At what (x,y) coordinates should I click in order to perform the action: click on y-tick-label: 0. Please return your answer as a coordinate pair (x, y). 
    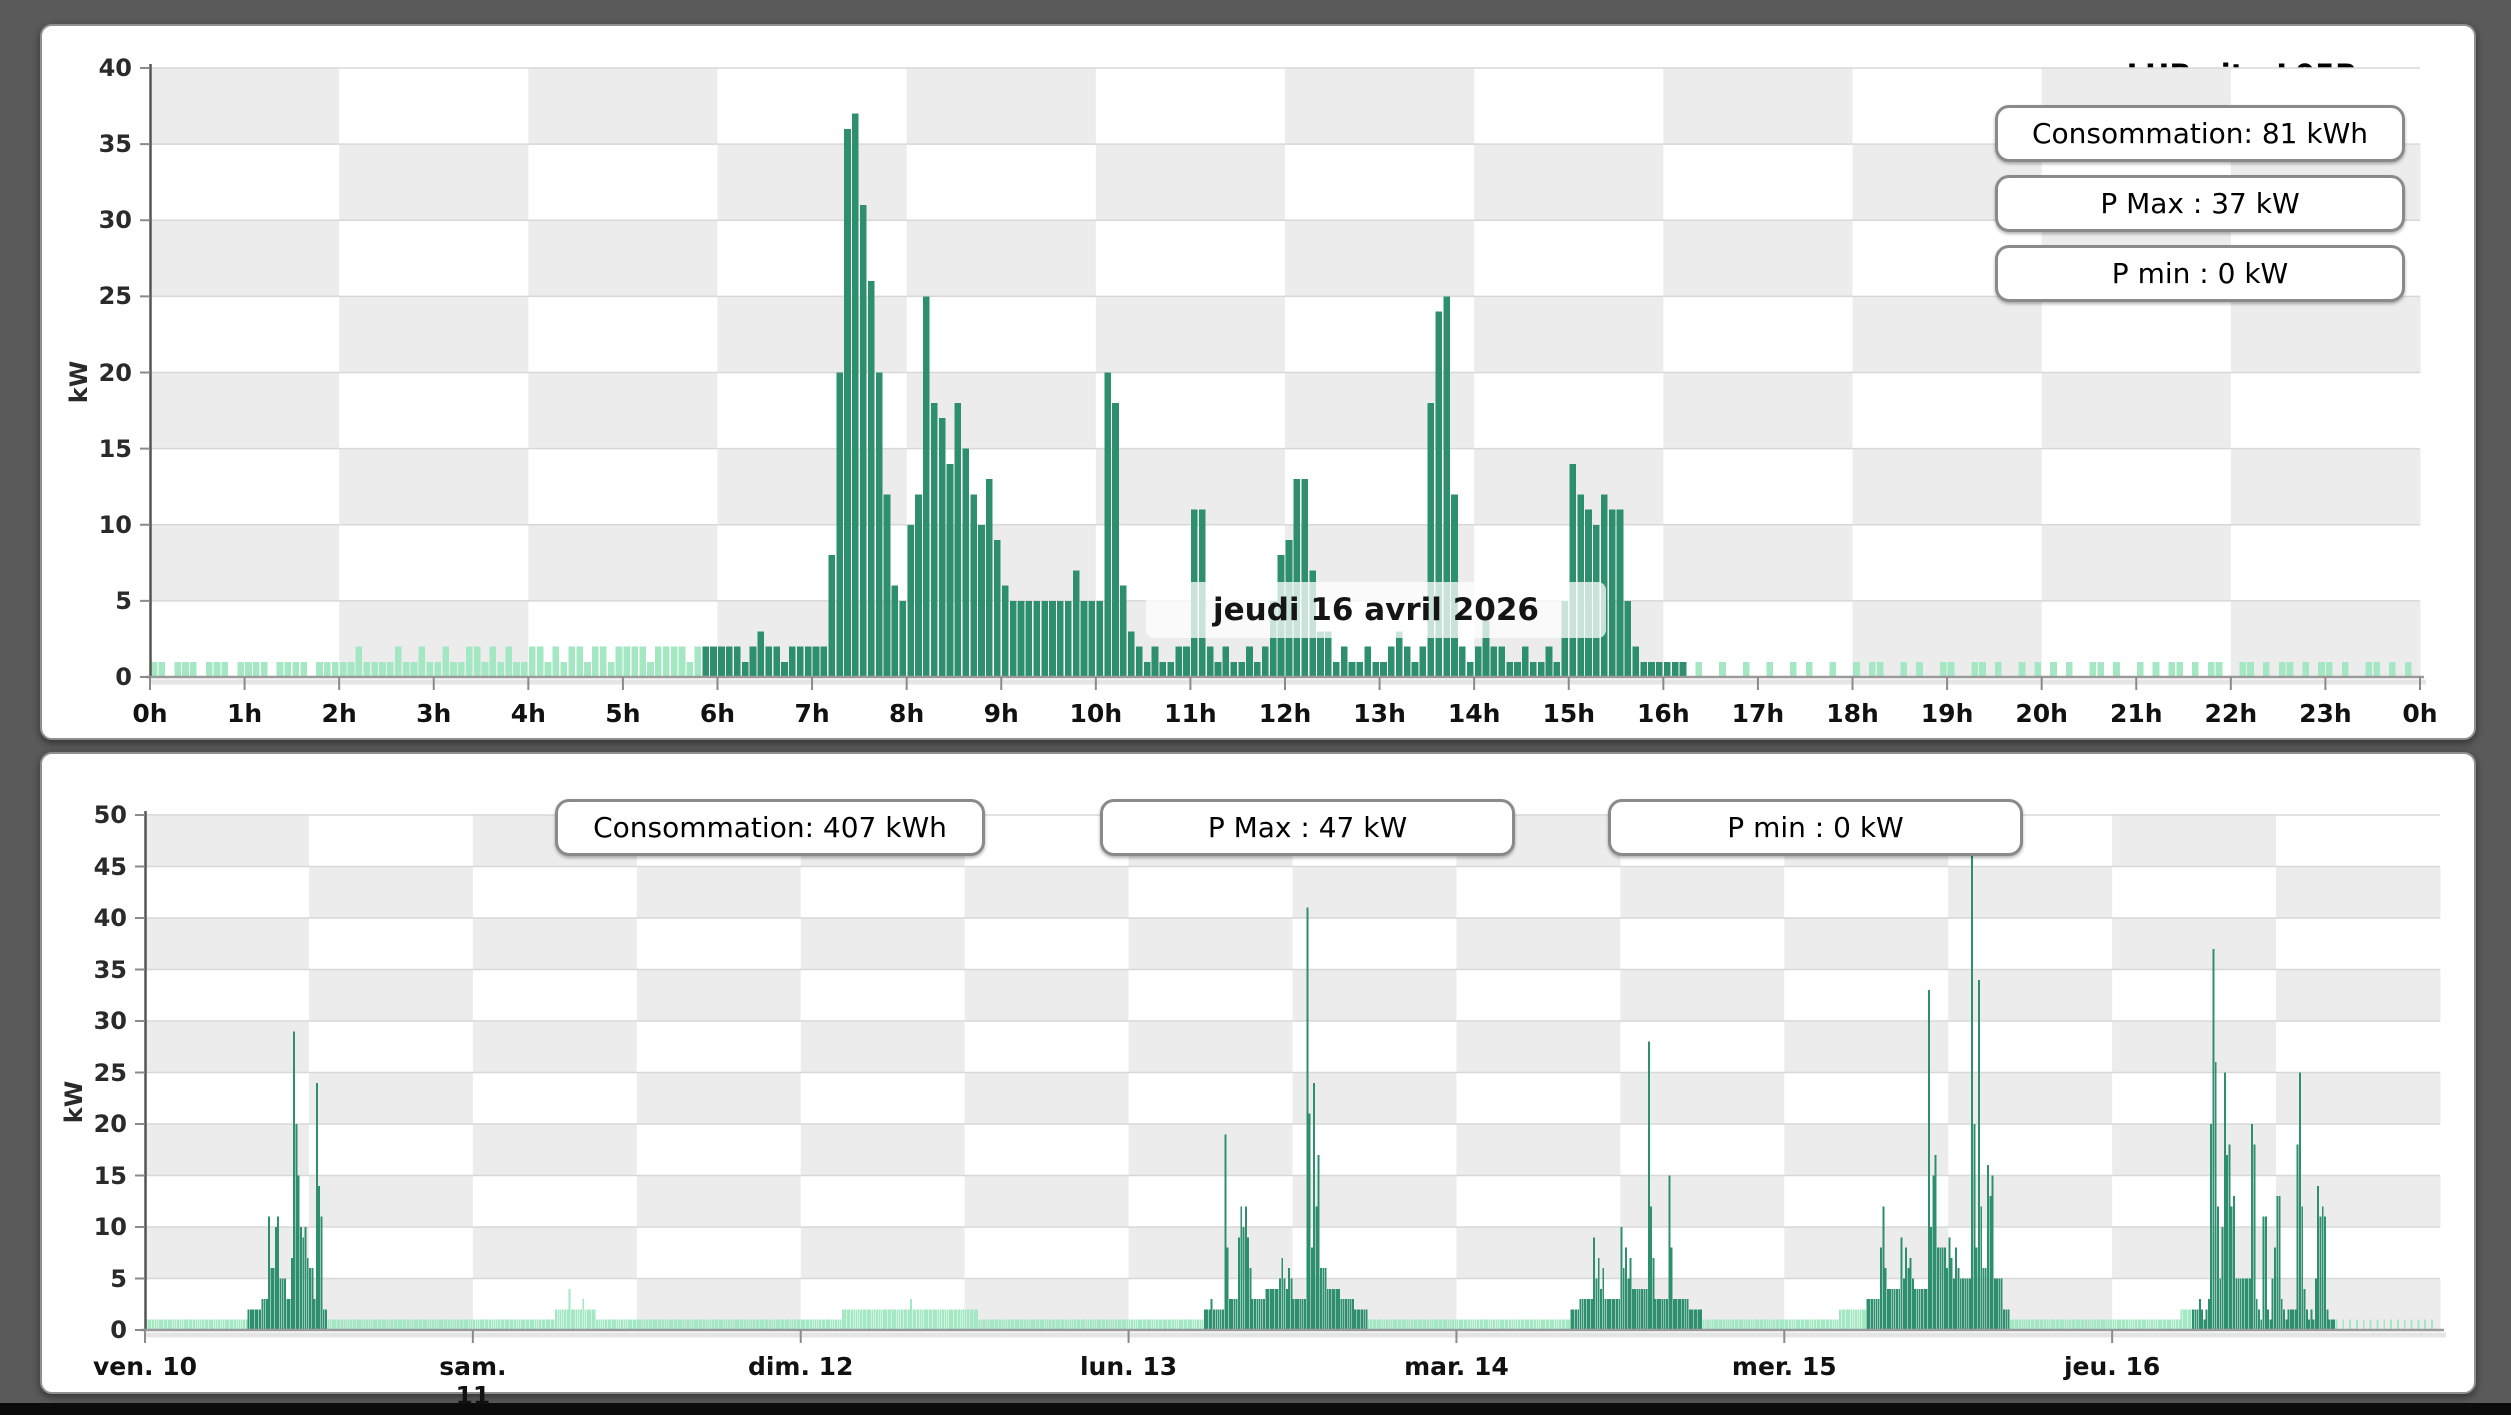
    Looking at the image, I should click on (123, 677).